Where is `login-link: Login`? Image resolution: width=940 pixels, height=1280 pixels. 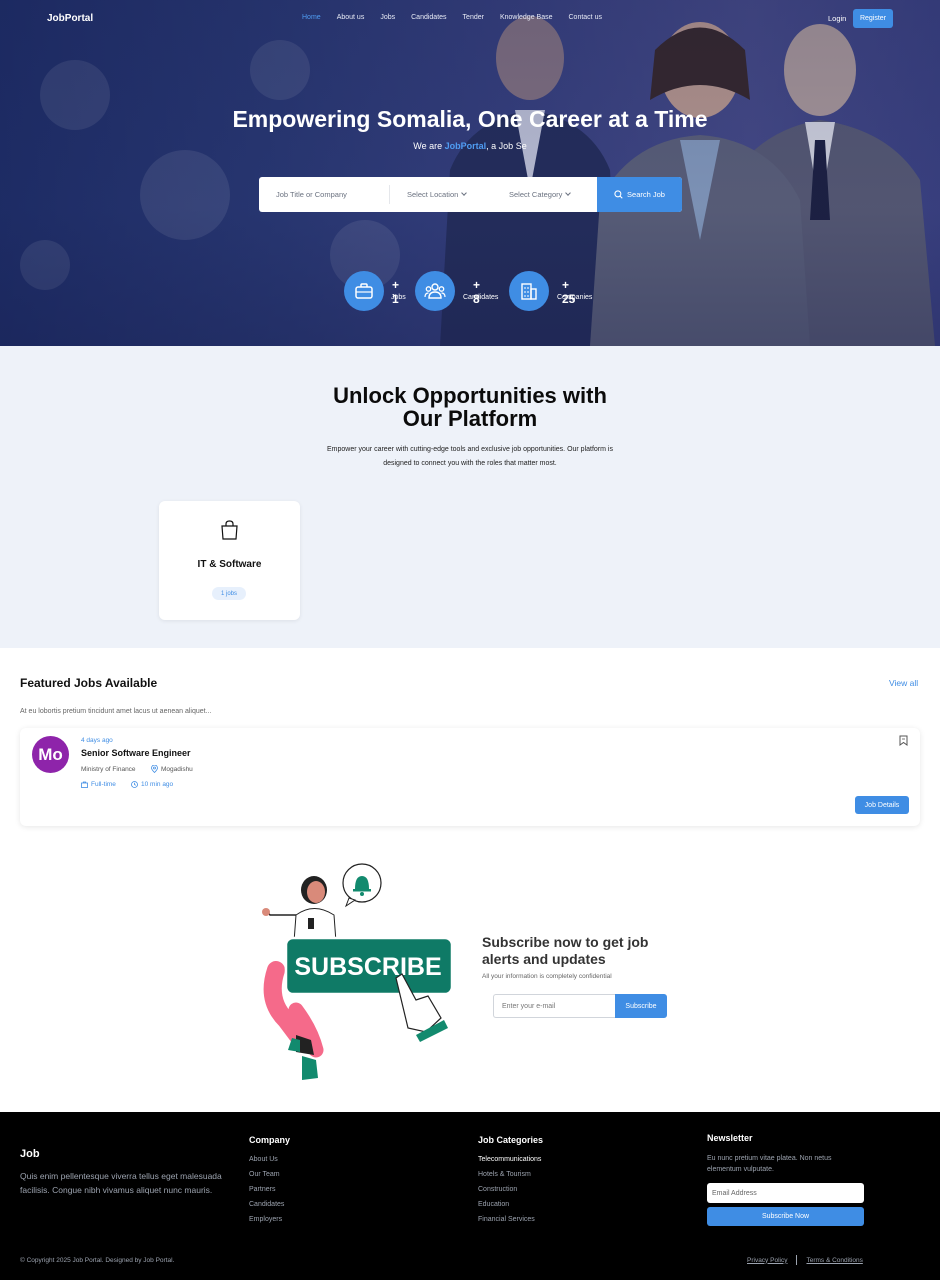
login-link: Login is located at coordinates (837, 18).